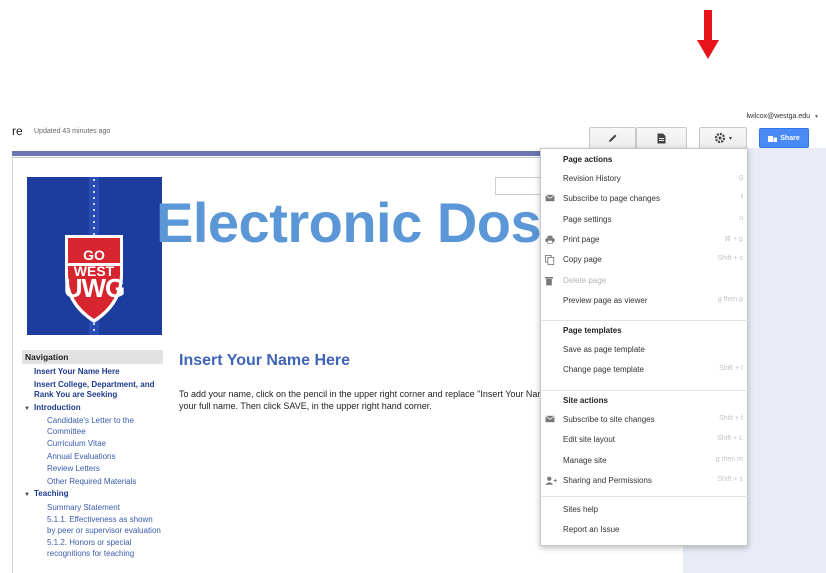 This screenshot has width=826, height=573. I want to click on menu-item-label: Save as page template, so click(604, 349).